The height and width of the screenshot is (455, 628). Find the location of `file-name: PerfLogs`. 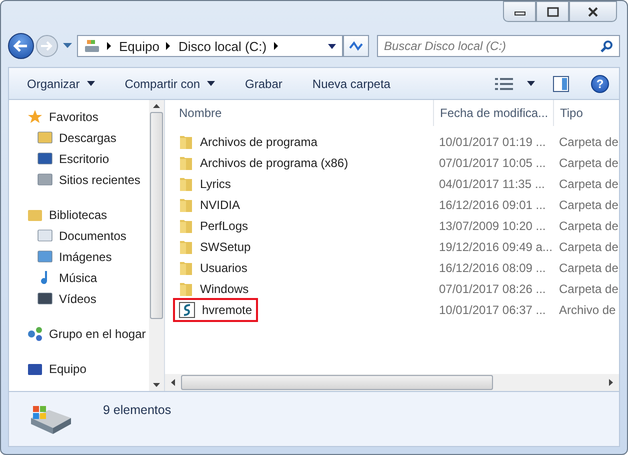

file-name: PerfLogs is located at coordinates (224, 225).